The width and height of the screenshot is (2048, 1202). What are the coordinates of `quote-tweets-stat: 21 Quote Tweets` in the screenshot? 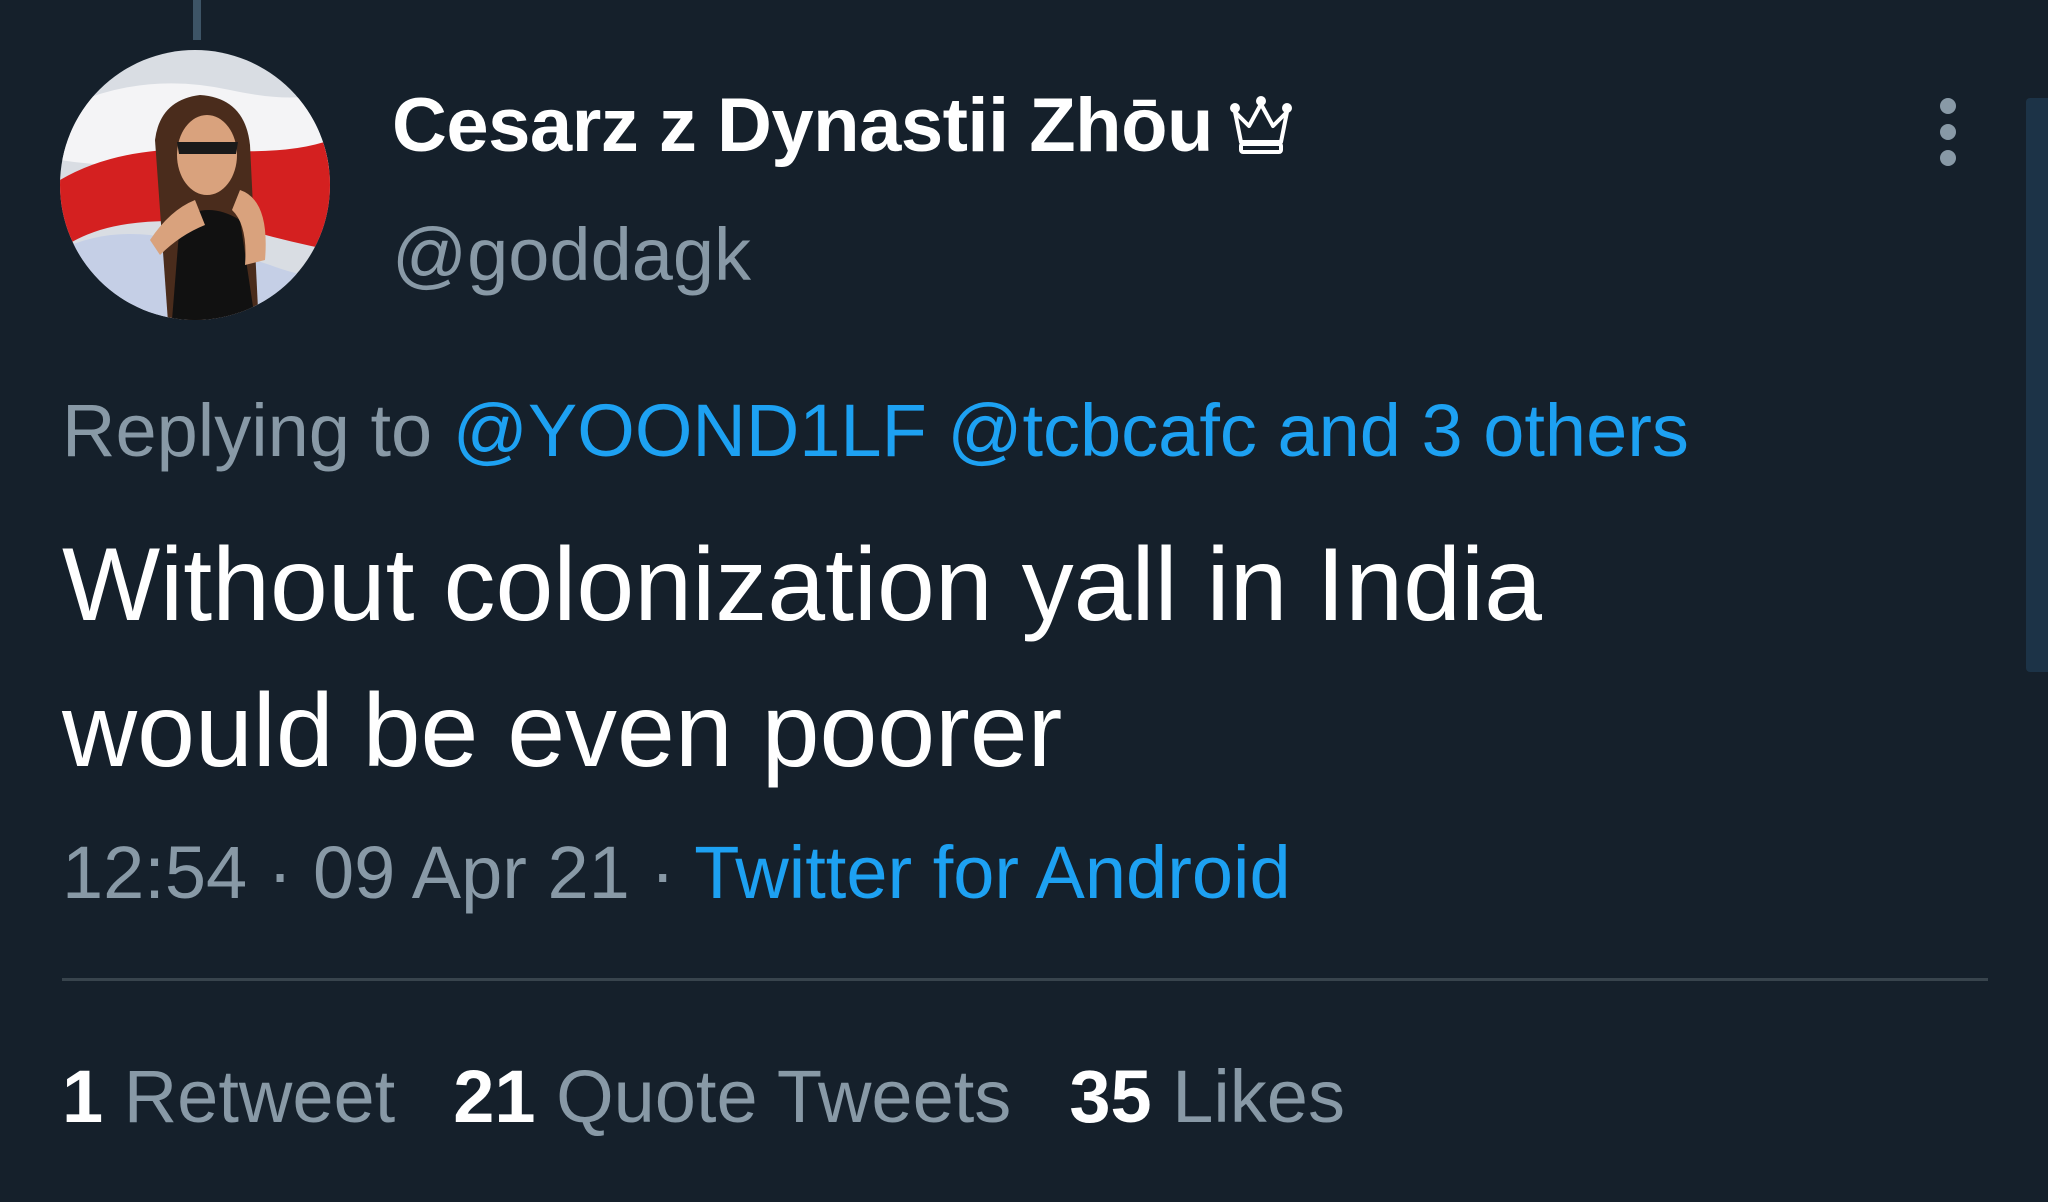 It's located at (732, 1096).